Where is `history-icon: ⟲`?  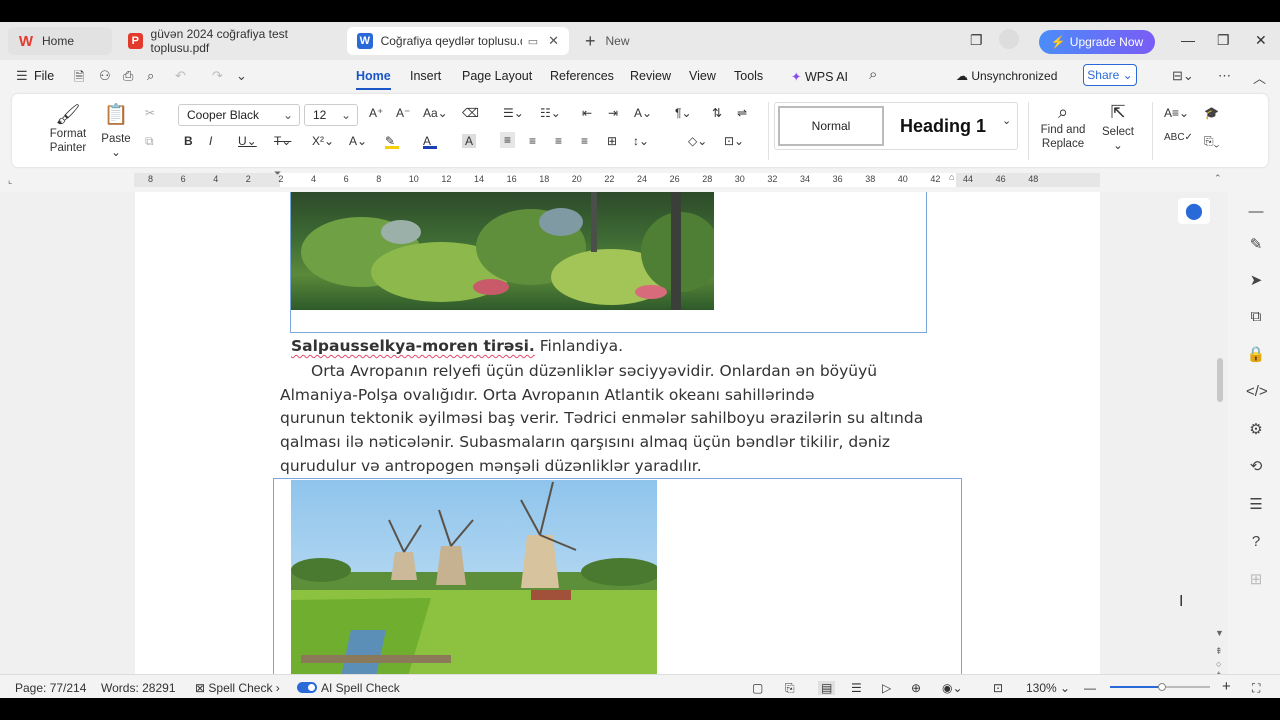
history-icon: ⟲ is located at coordinates (1256, 466).